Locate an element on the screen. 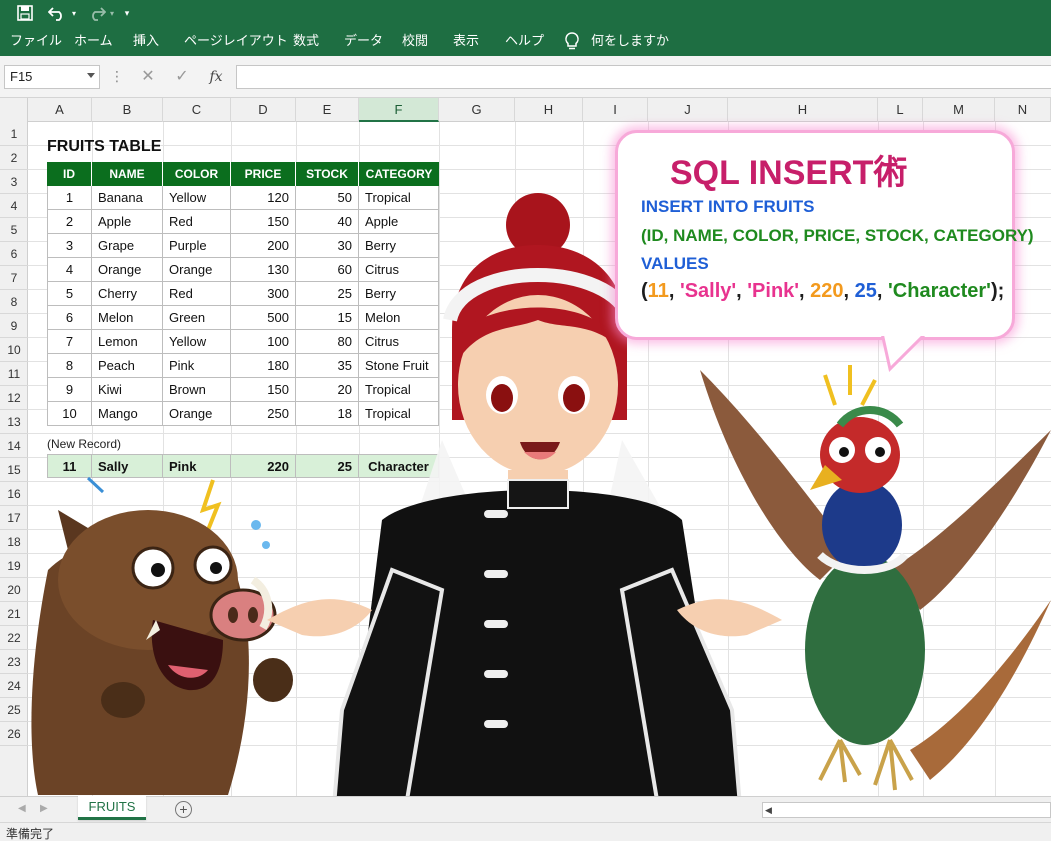 Image resolution: width=1051 pixels, height=841 pixels. row-header: 19 is located at coordinates (14, 566).